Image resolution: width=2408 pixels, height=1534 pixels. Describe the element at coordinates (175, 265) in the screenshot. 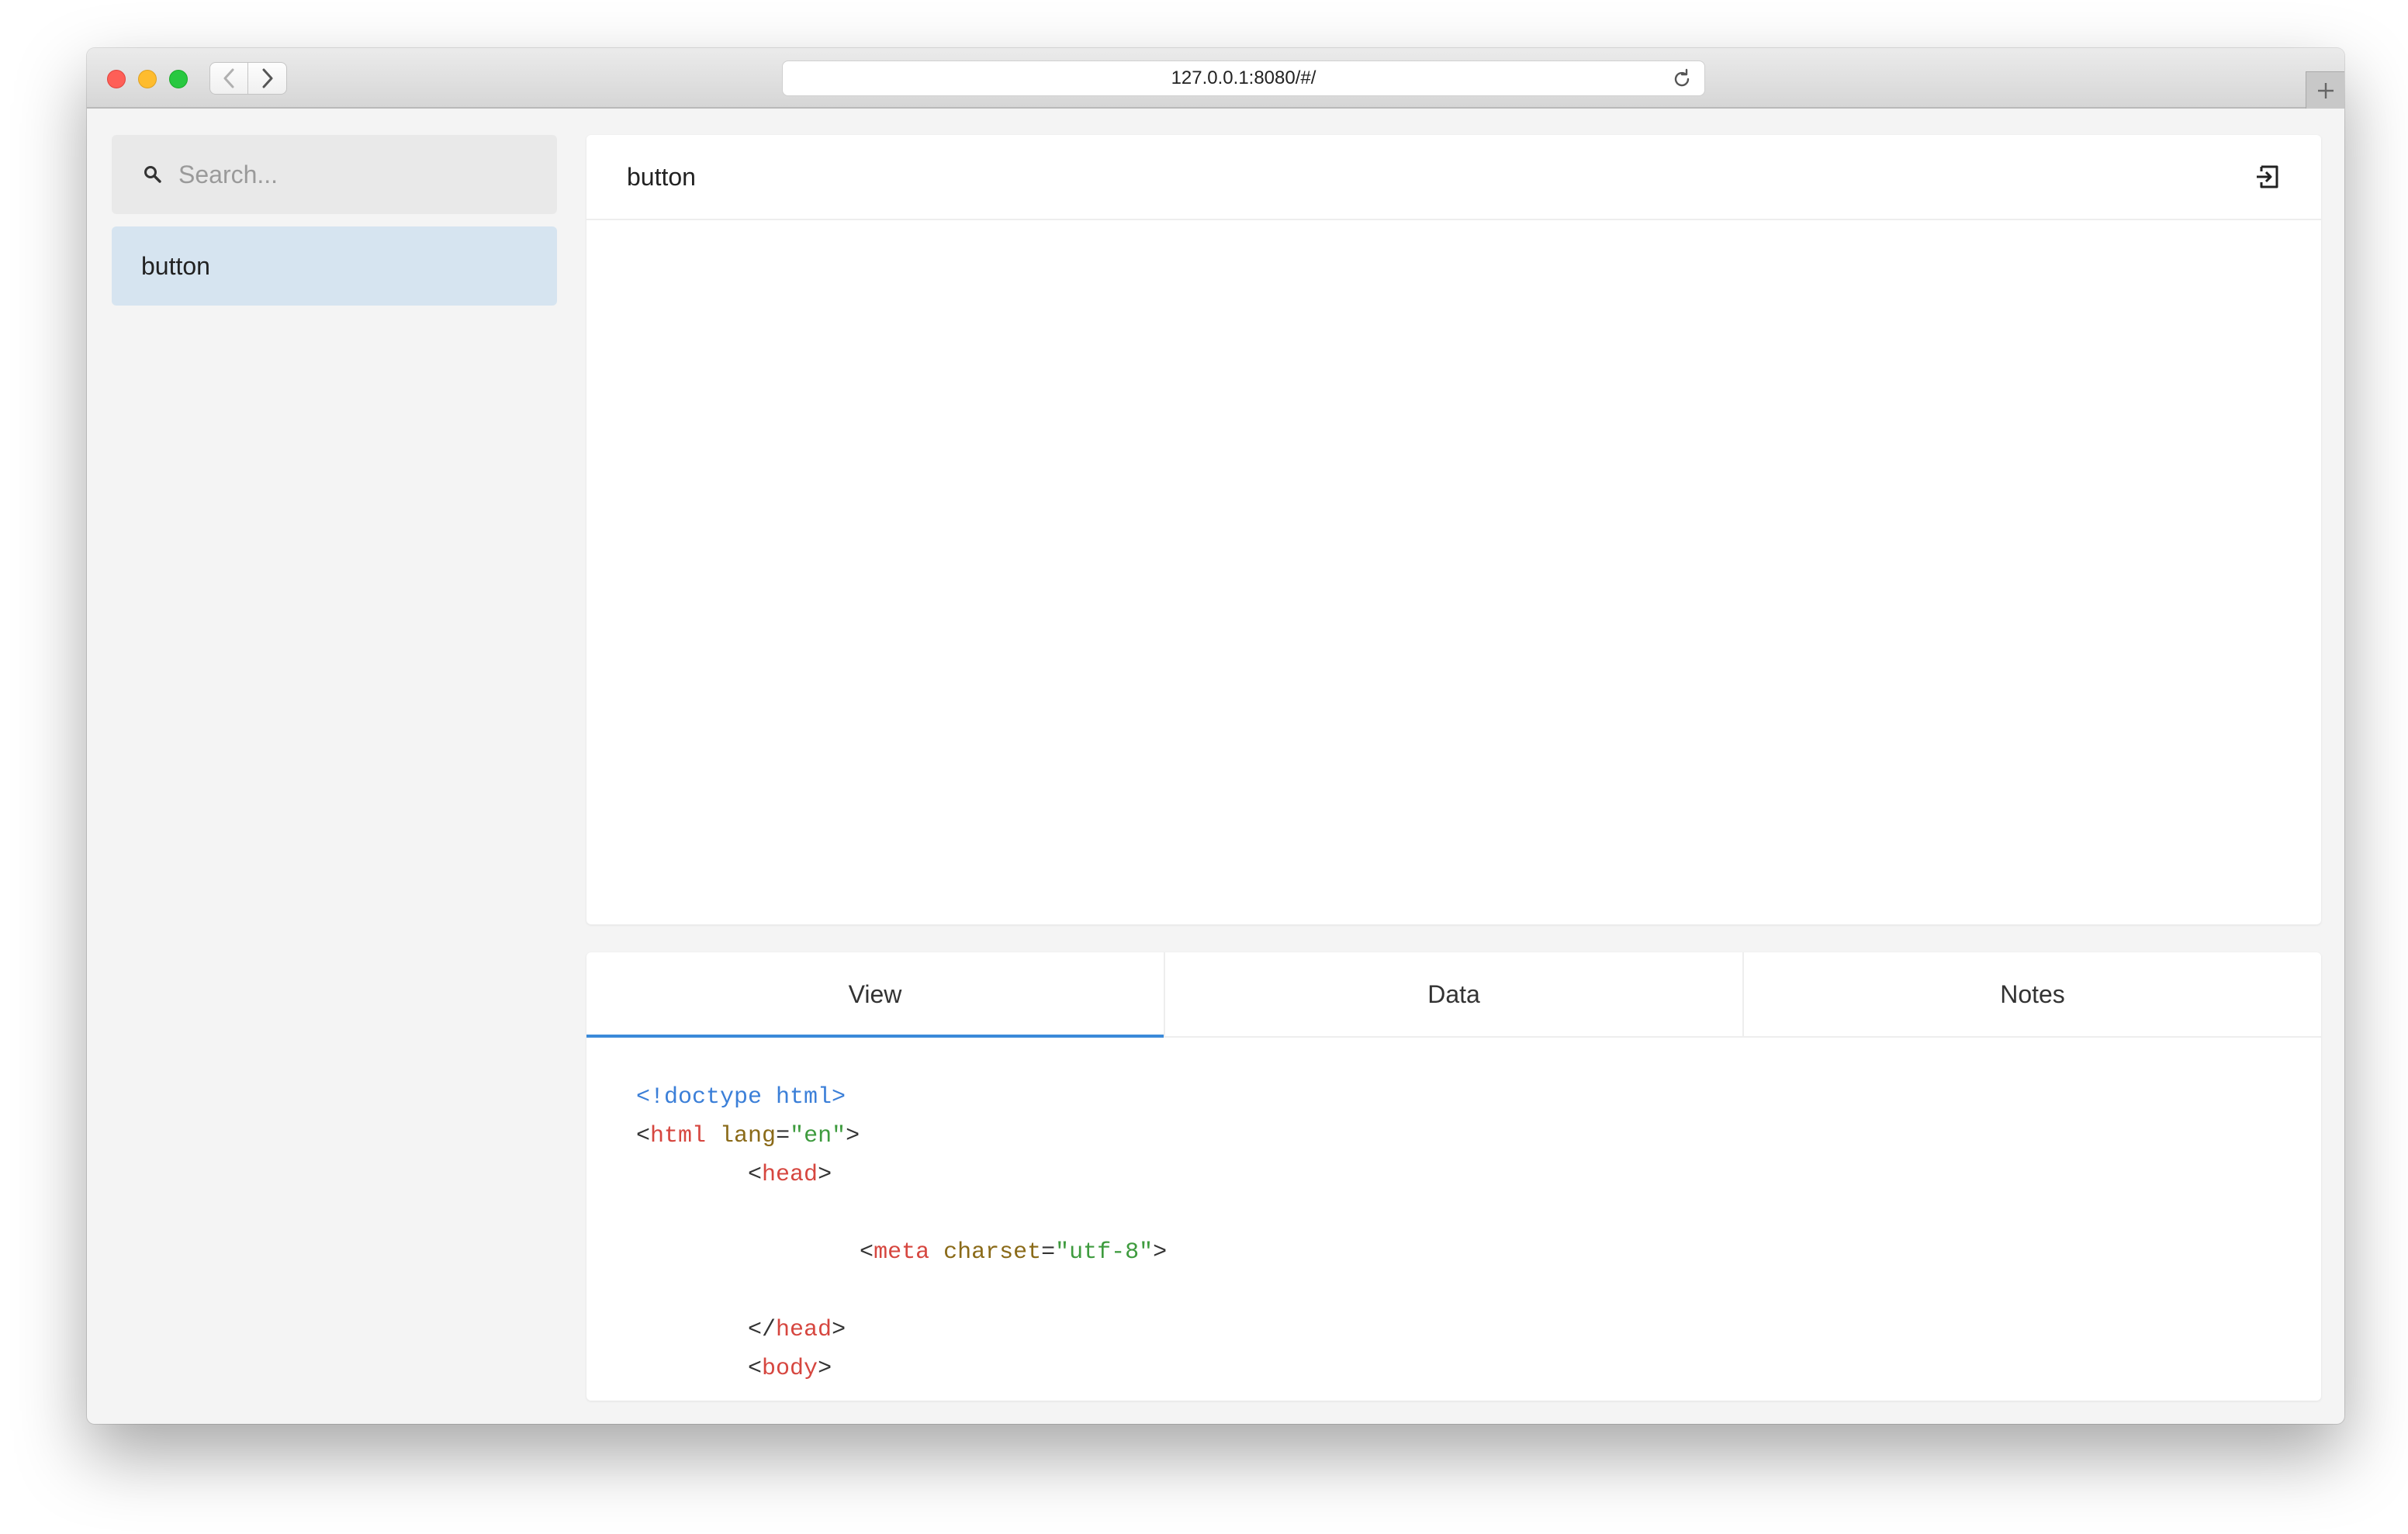

I see `sidebar-item-label: button` at that location.